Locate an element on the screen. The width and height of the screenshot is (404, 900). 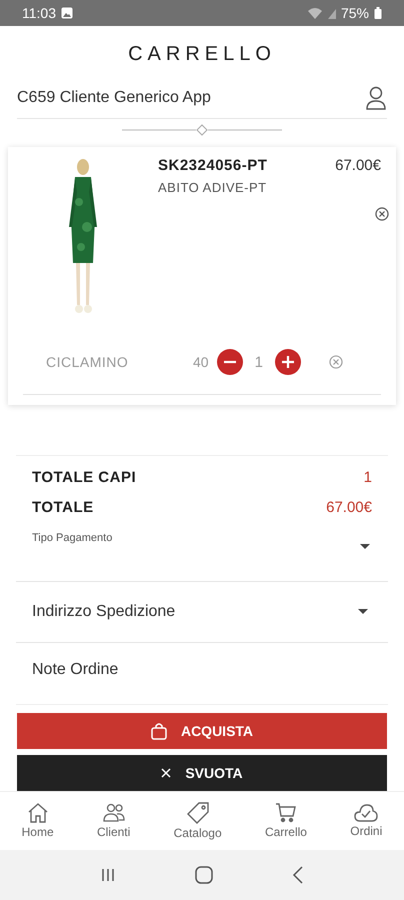
remove-icon is located at coordinates (382, 214).